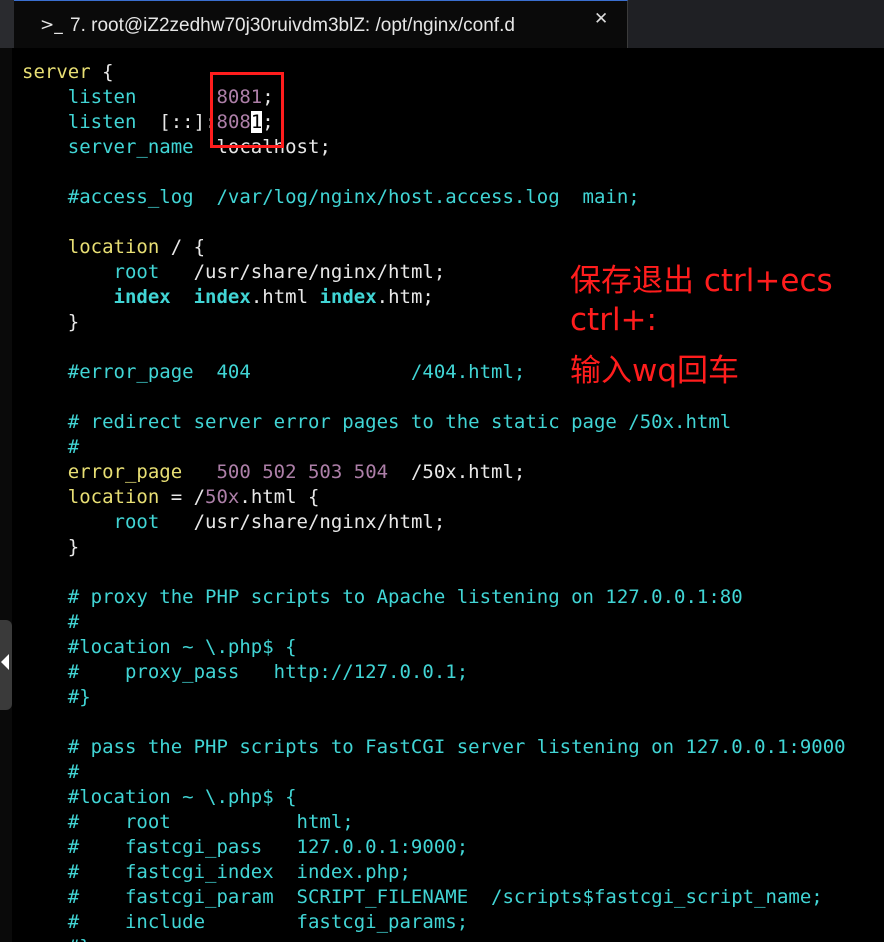 The width and height of the screenshot is (884, 942). What do you see at coordinates (102, 72) in the screenshot?
I see `code-token: {` at bounding box center [102, 72].